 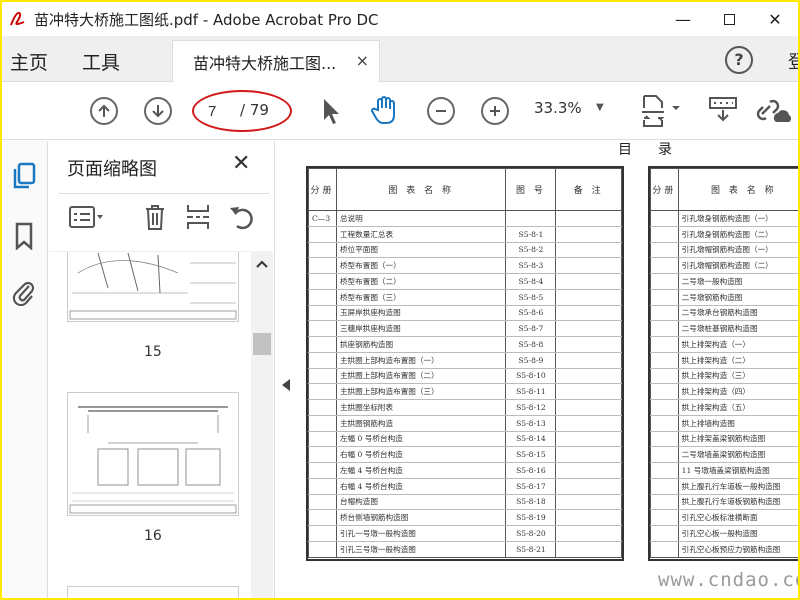 I want to click on drawing-number-cell: S5-8-16, so click(x=531, y=470).